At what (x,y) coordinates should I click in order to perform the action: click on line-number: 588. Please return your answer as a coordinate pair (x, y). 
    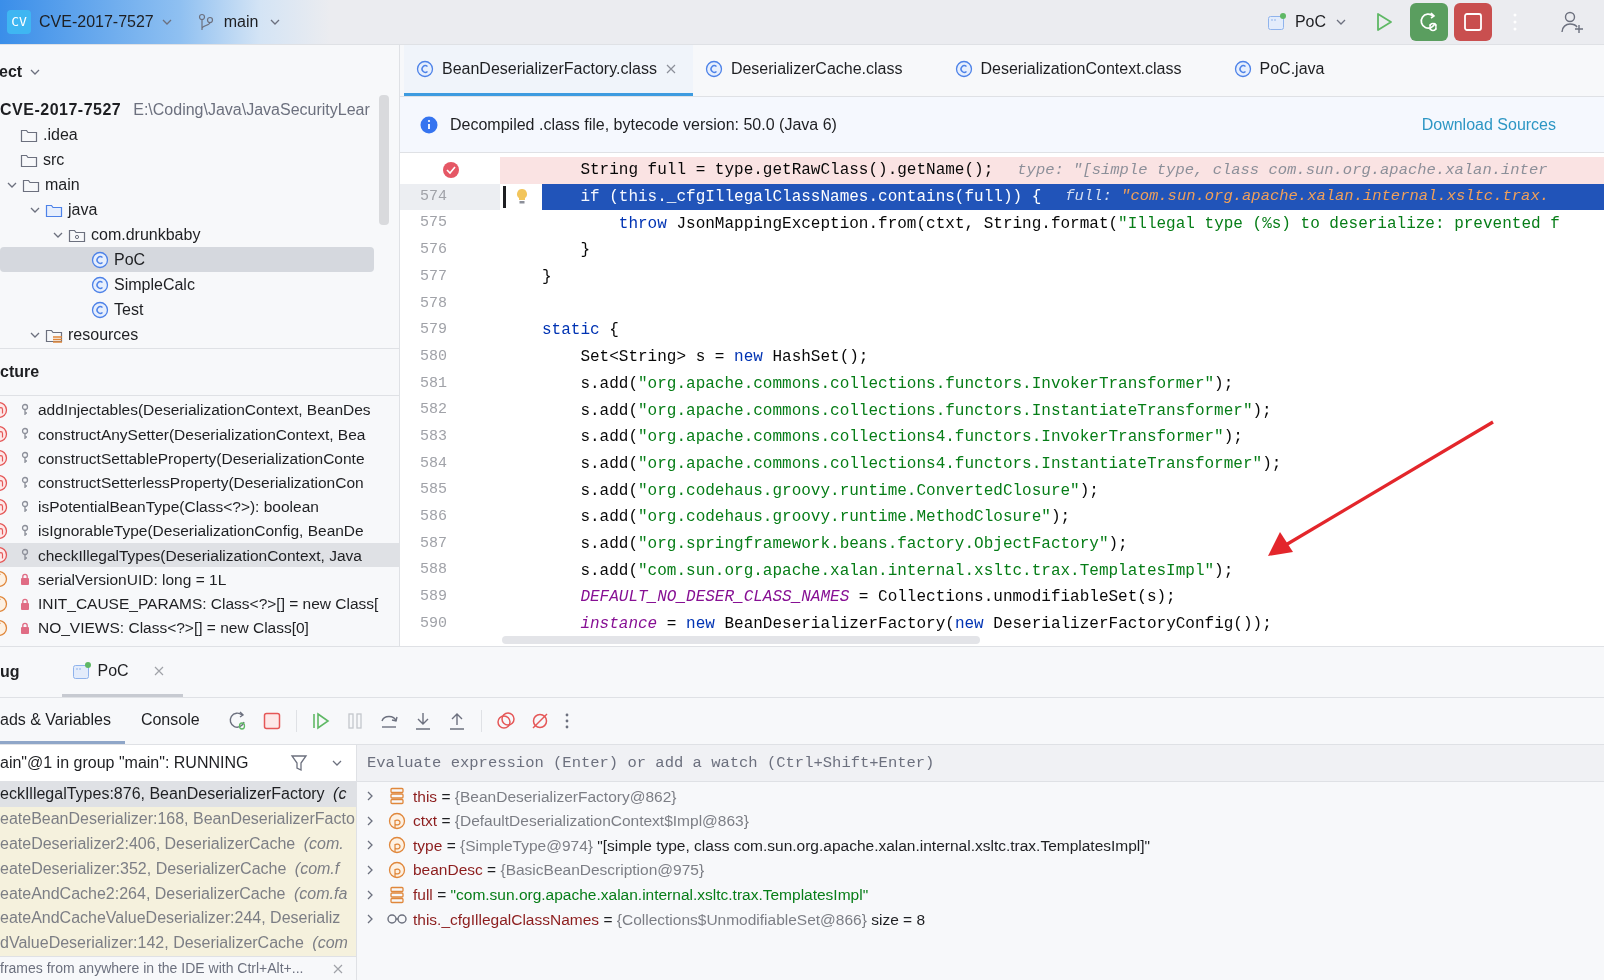
    Looking at the image, I should click on (433, 570).